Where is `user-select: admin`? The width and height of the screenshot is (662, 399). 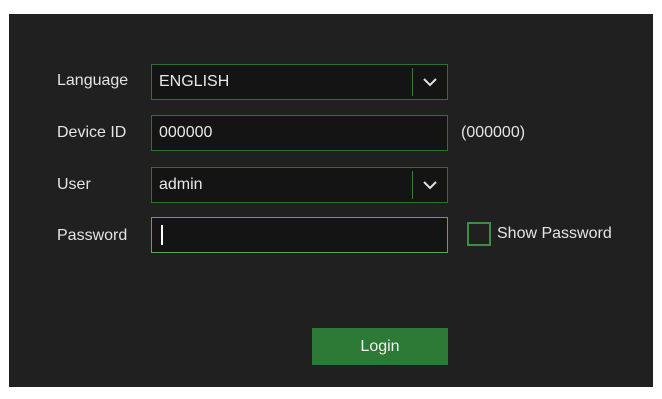 user-select: admin is located at coordinates (299, 185).